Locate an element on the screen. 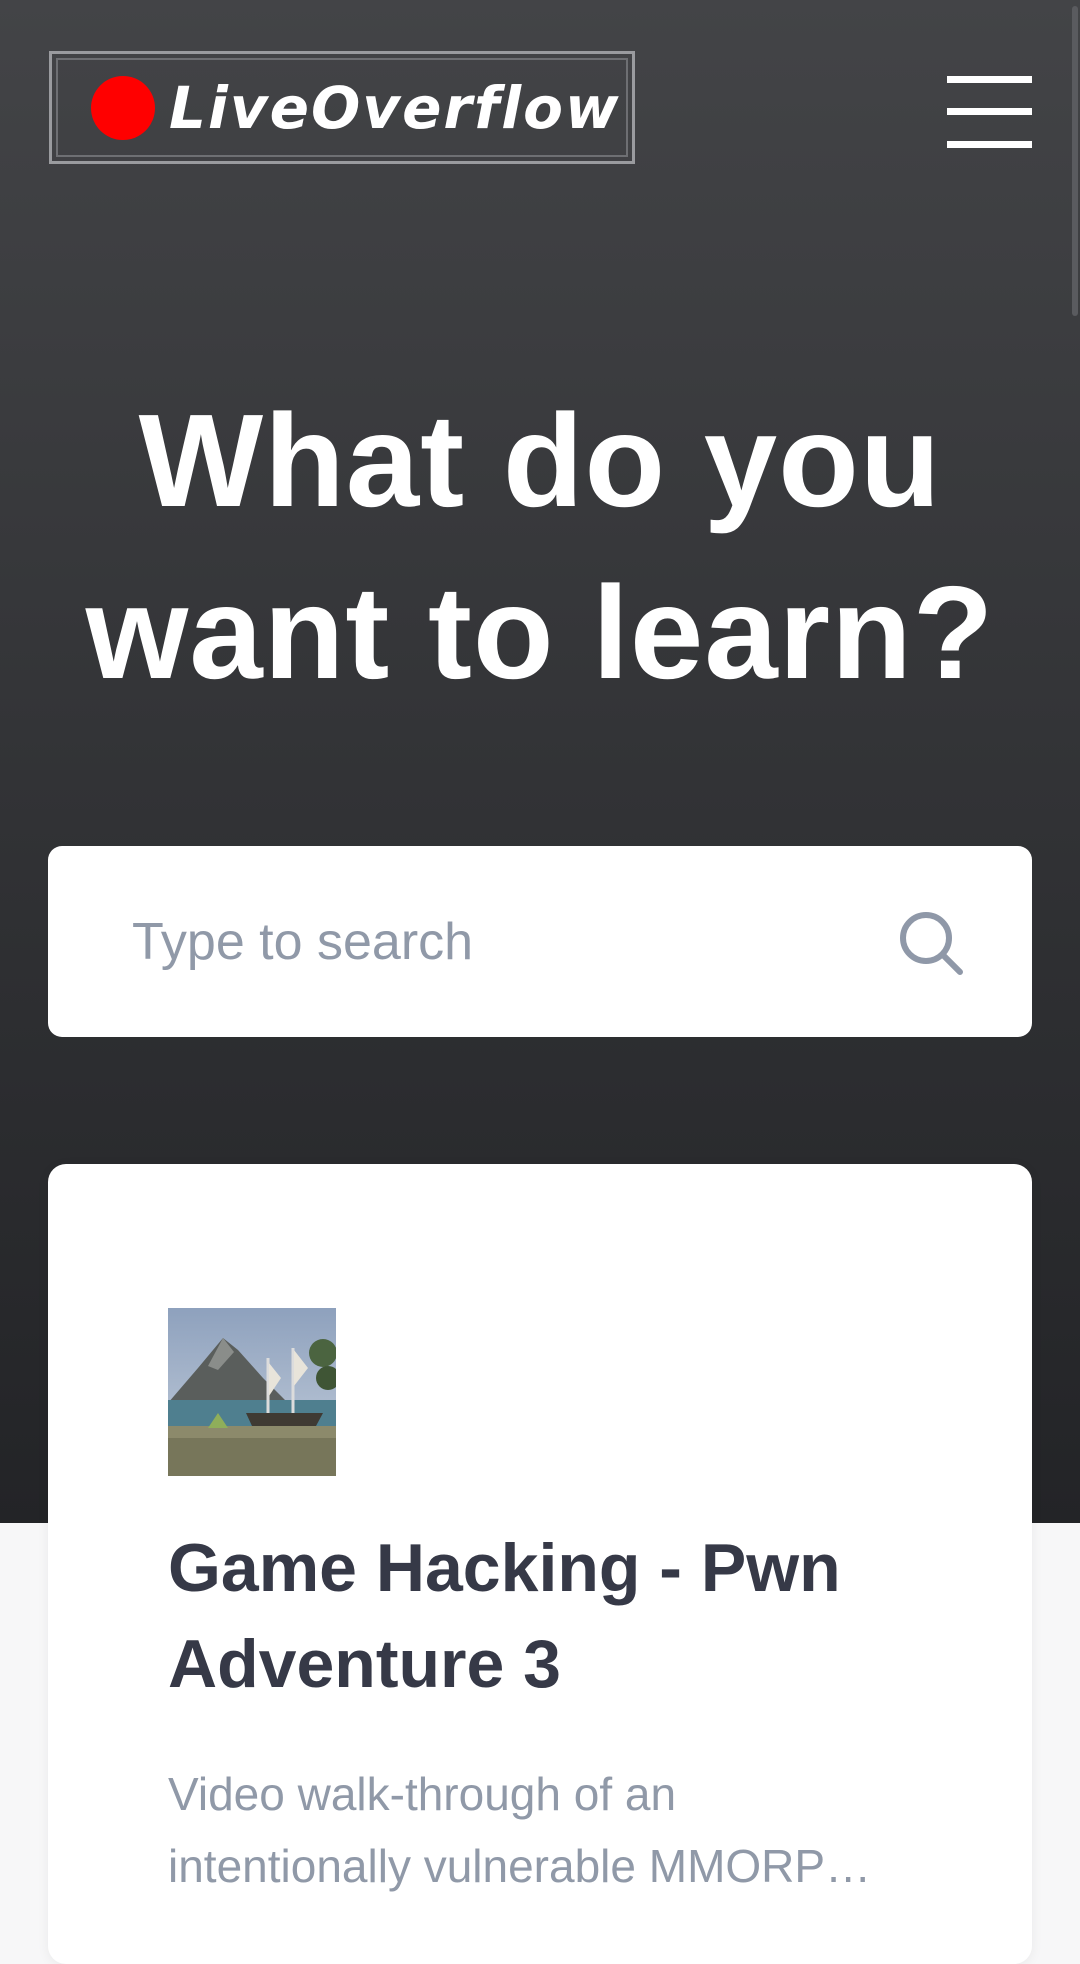  hero-headline: What do you want to learn? is located at coordinates (540, 546).